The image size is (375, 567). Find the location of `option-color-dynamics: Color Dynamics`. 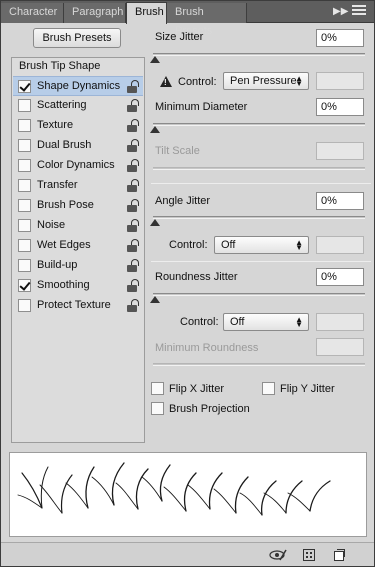

option-color-dynamics: Color Dynamics is located at coordinates (78, 166).